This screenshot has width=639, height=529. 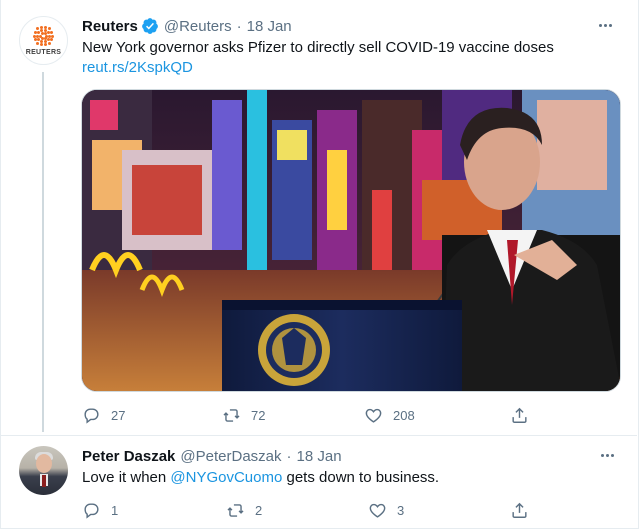 I want to click on retweet-count: 2, so click(x=259, y=510).